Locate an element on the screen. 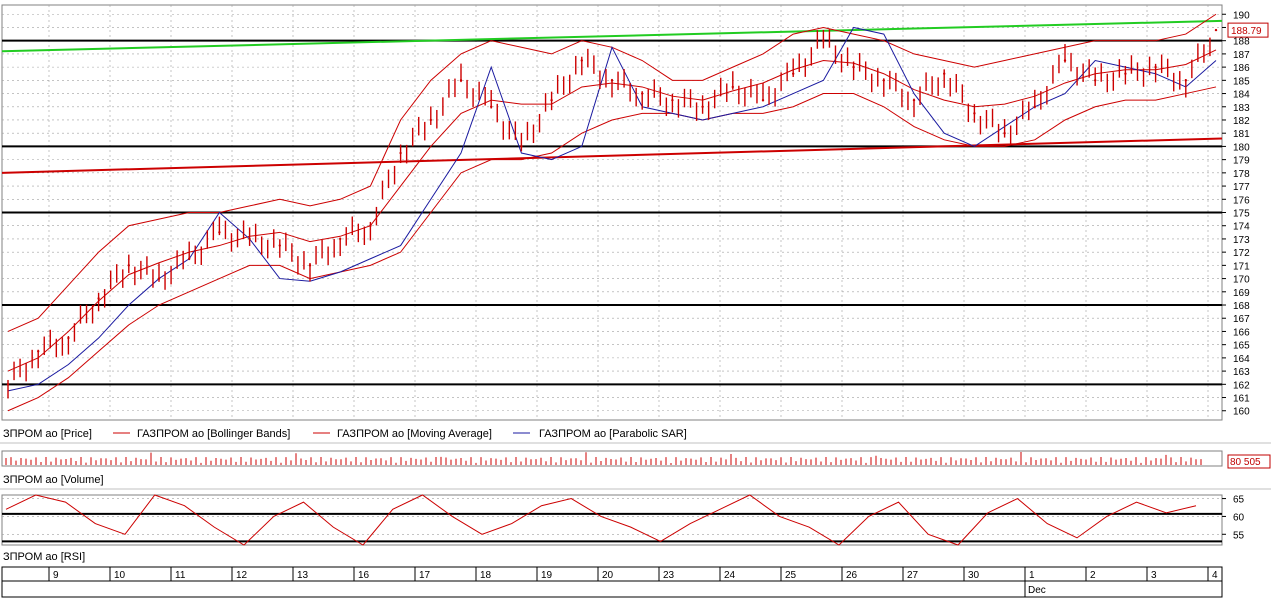  rsi-panel-label: ЗПРОМ ао [RSI] is located at coordinates (44, 557).